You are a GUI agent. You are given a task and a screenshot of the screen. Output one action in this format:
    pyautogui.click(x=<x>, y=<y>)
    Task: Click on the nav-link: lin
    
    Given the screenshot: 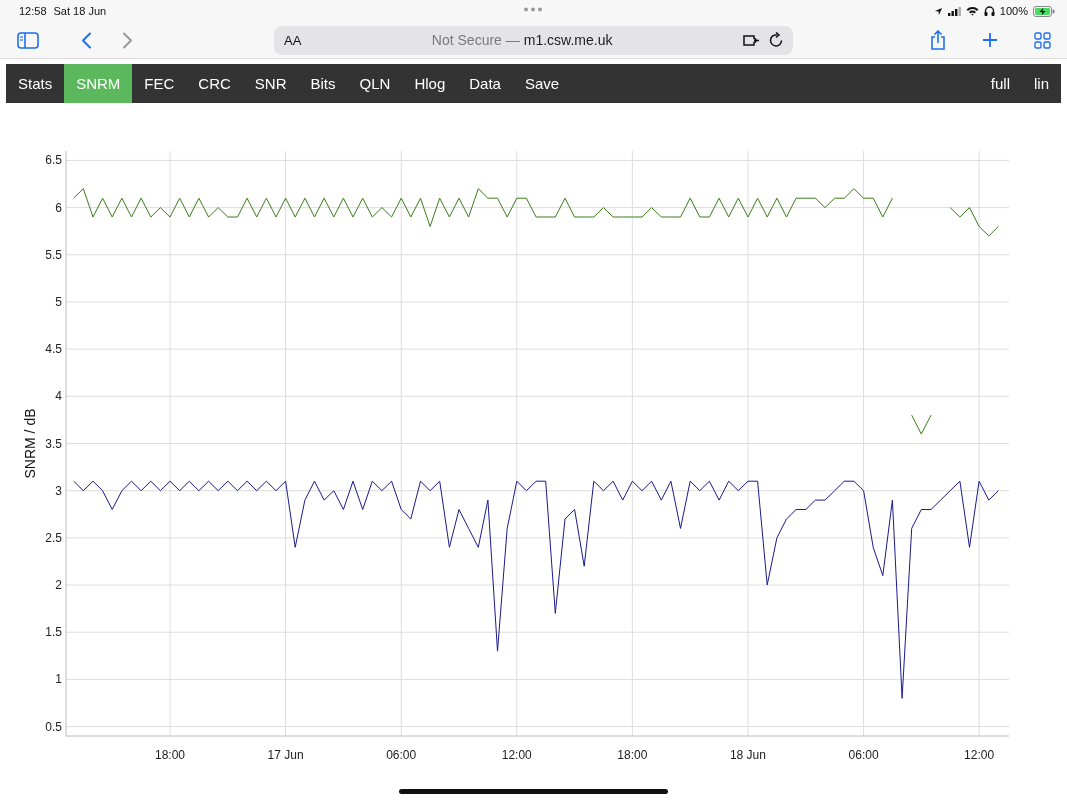 What is the action you would take?
    pyautogui.click(x=1041, y=83)
    